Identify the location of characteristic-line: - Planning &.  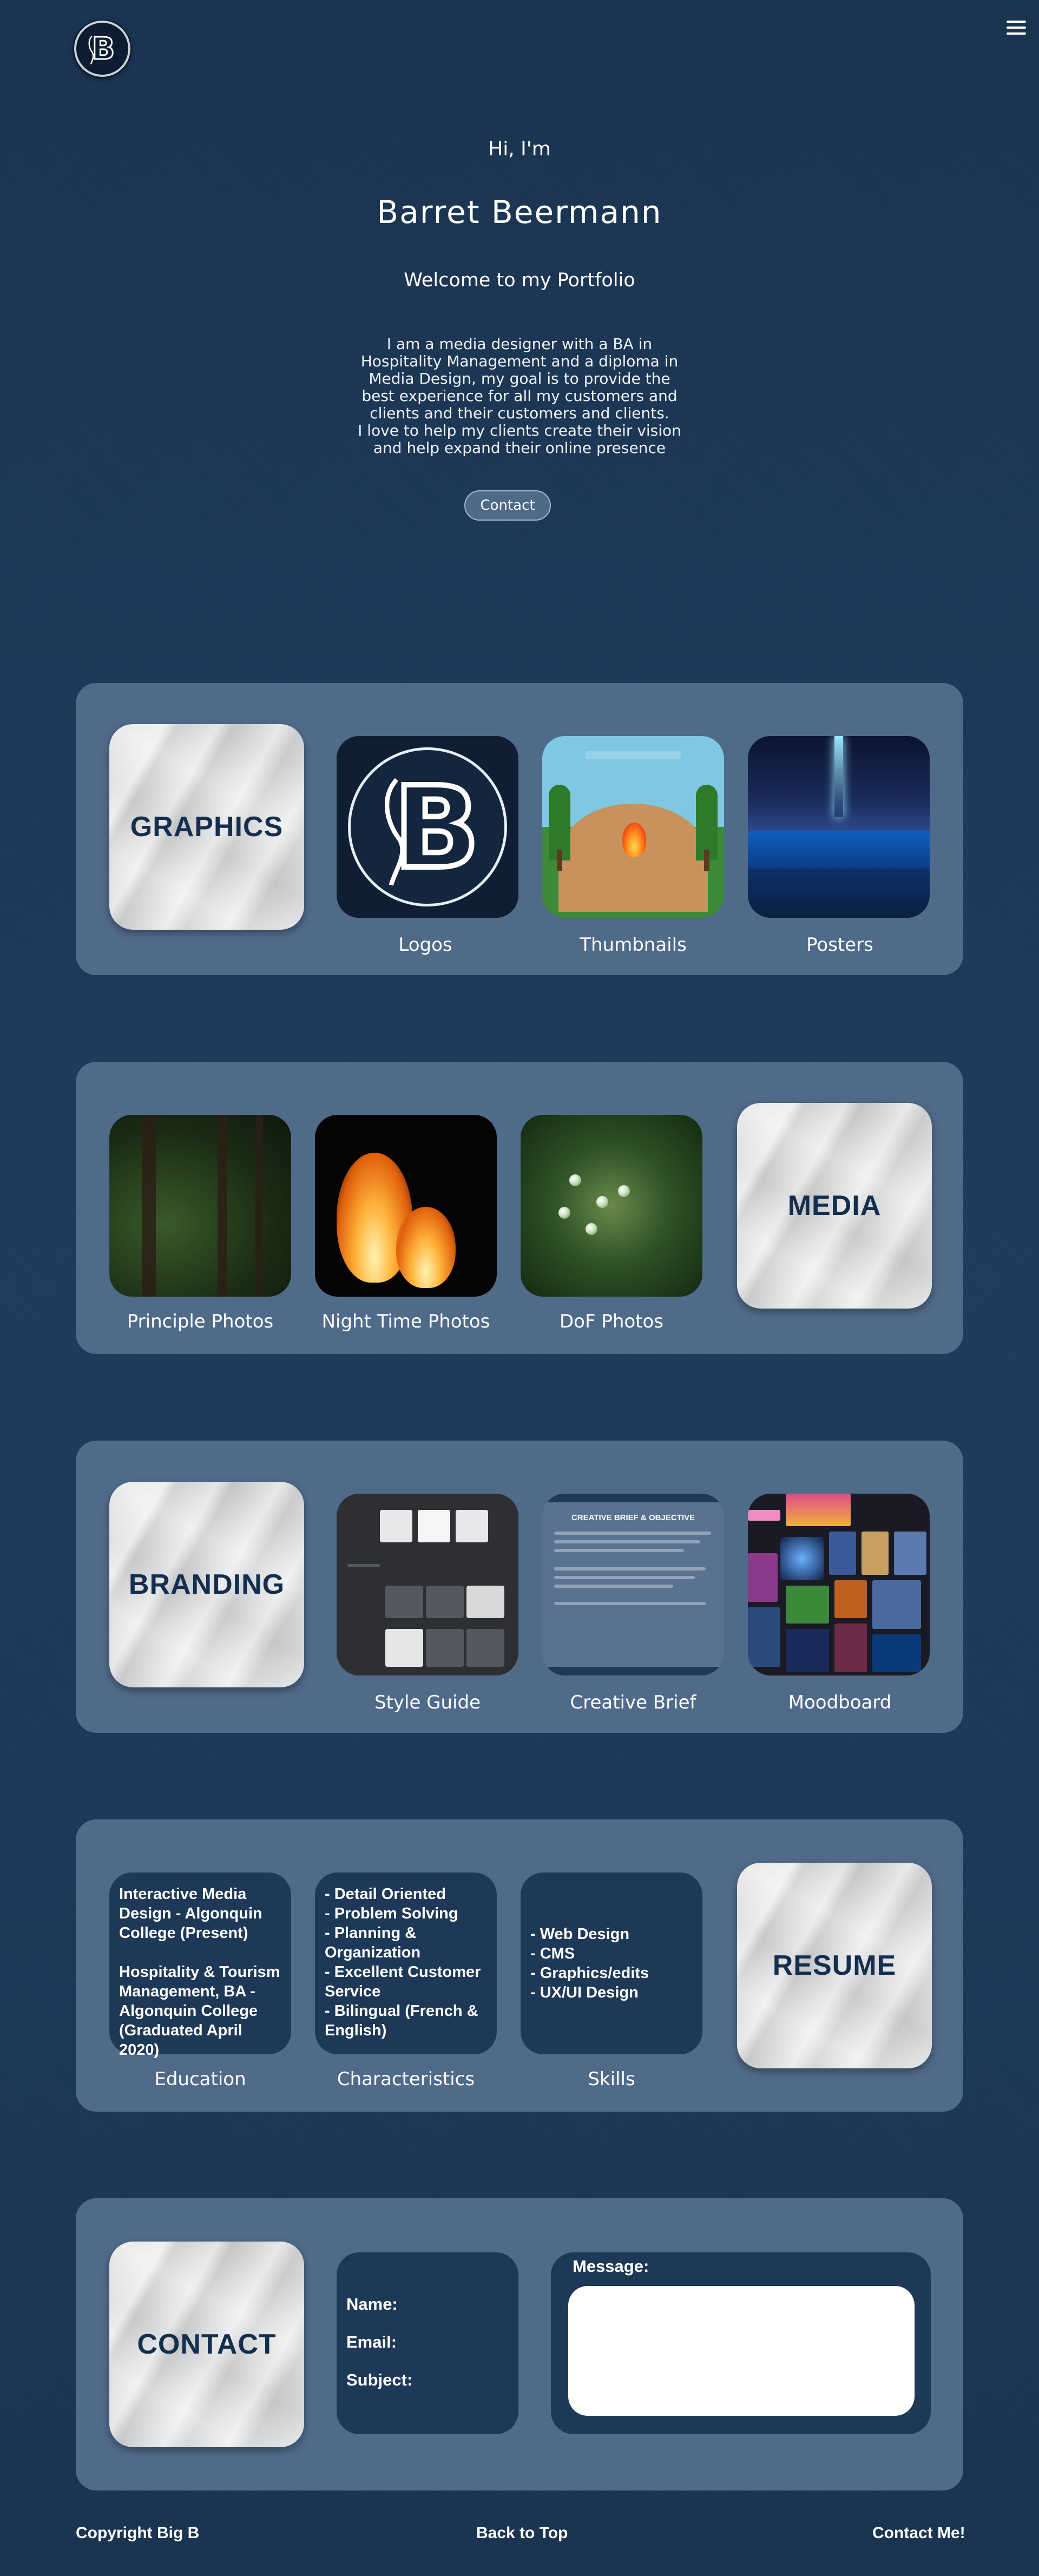
(371, 1933).